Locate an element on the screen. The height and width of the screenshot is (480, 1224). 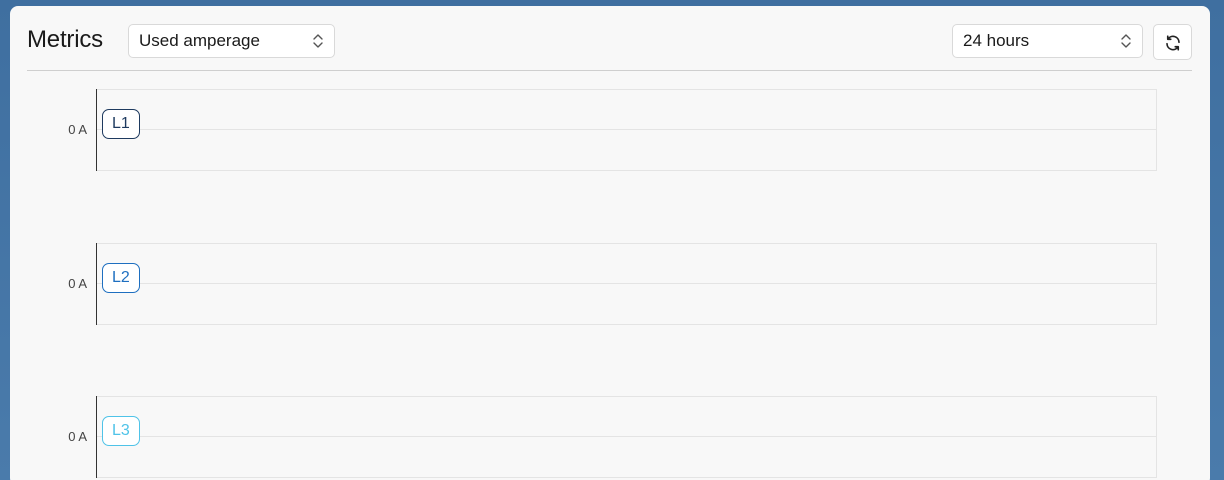
metrics-header: Metrics Used amperage 24 hours is located at coordinates (609, 44).